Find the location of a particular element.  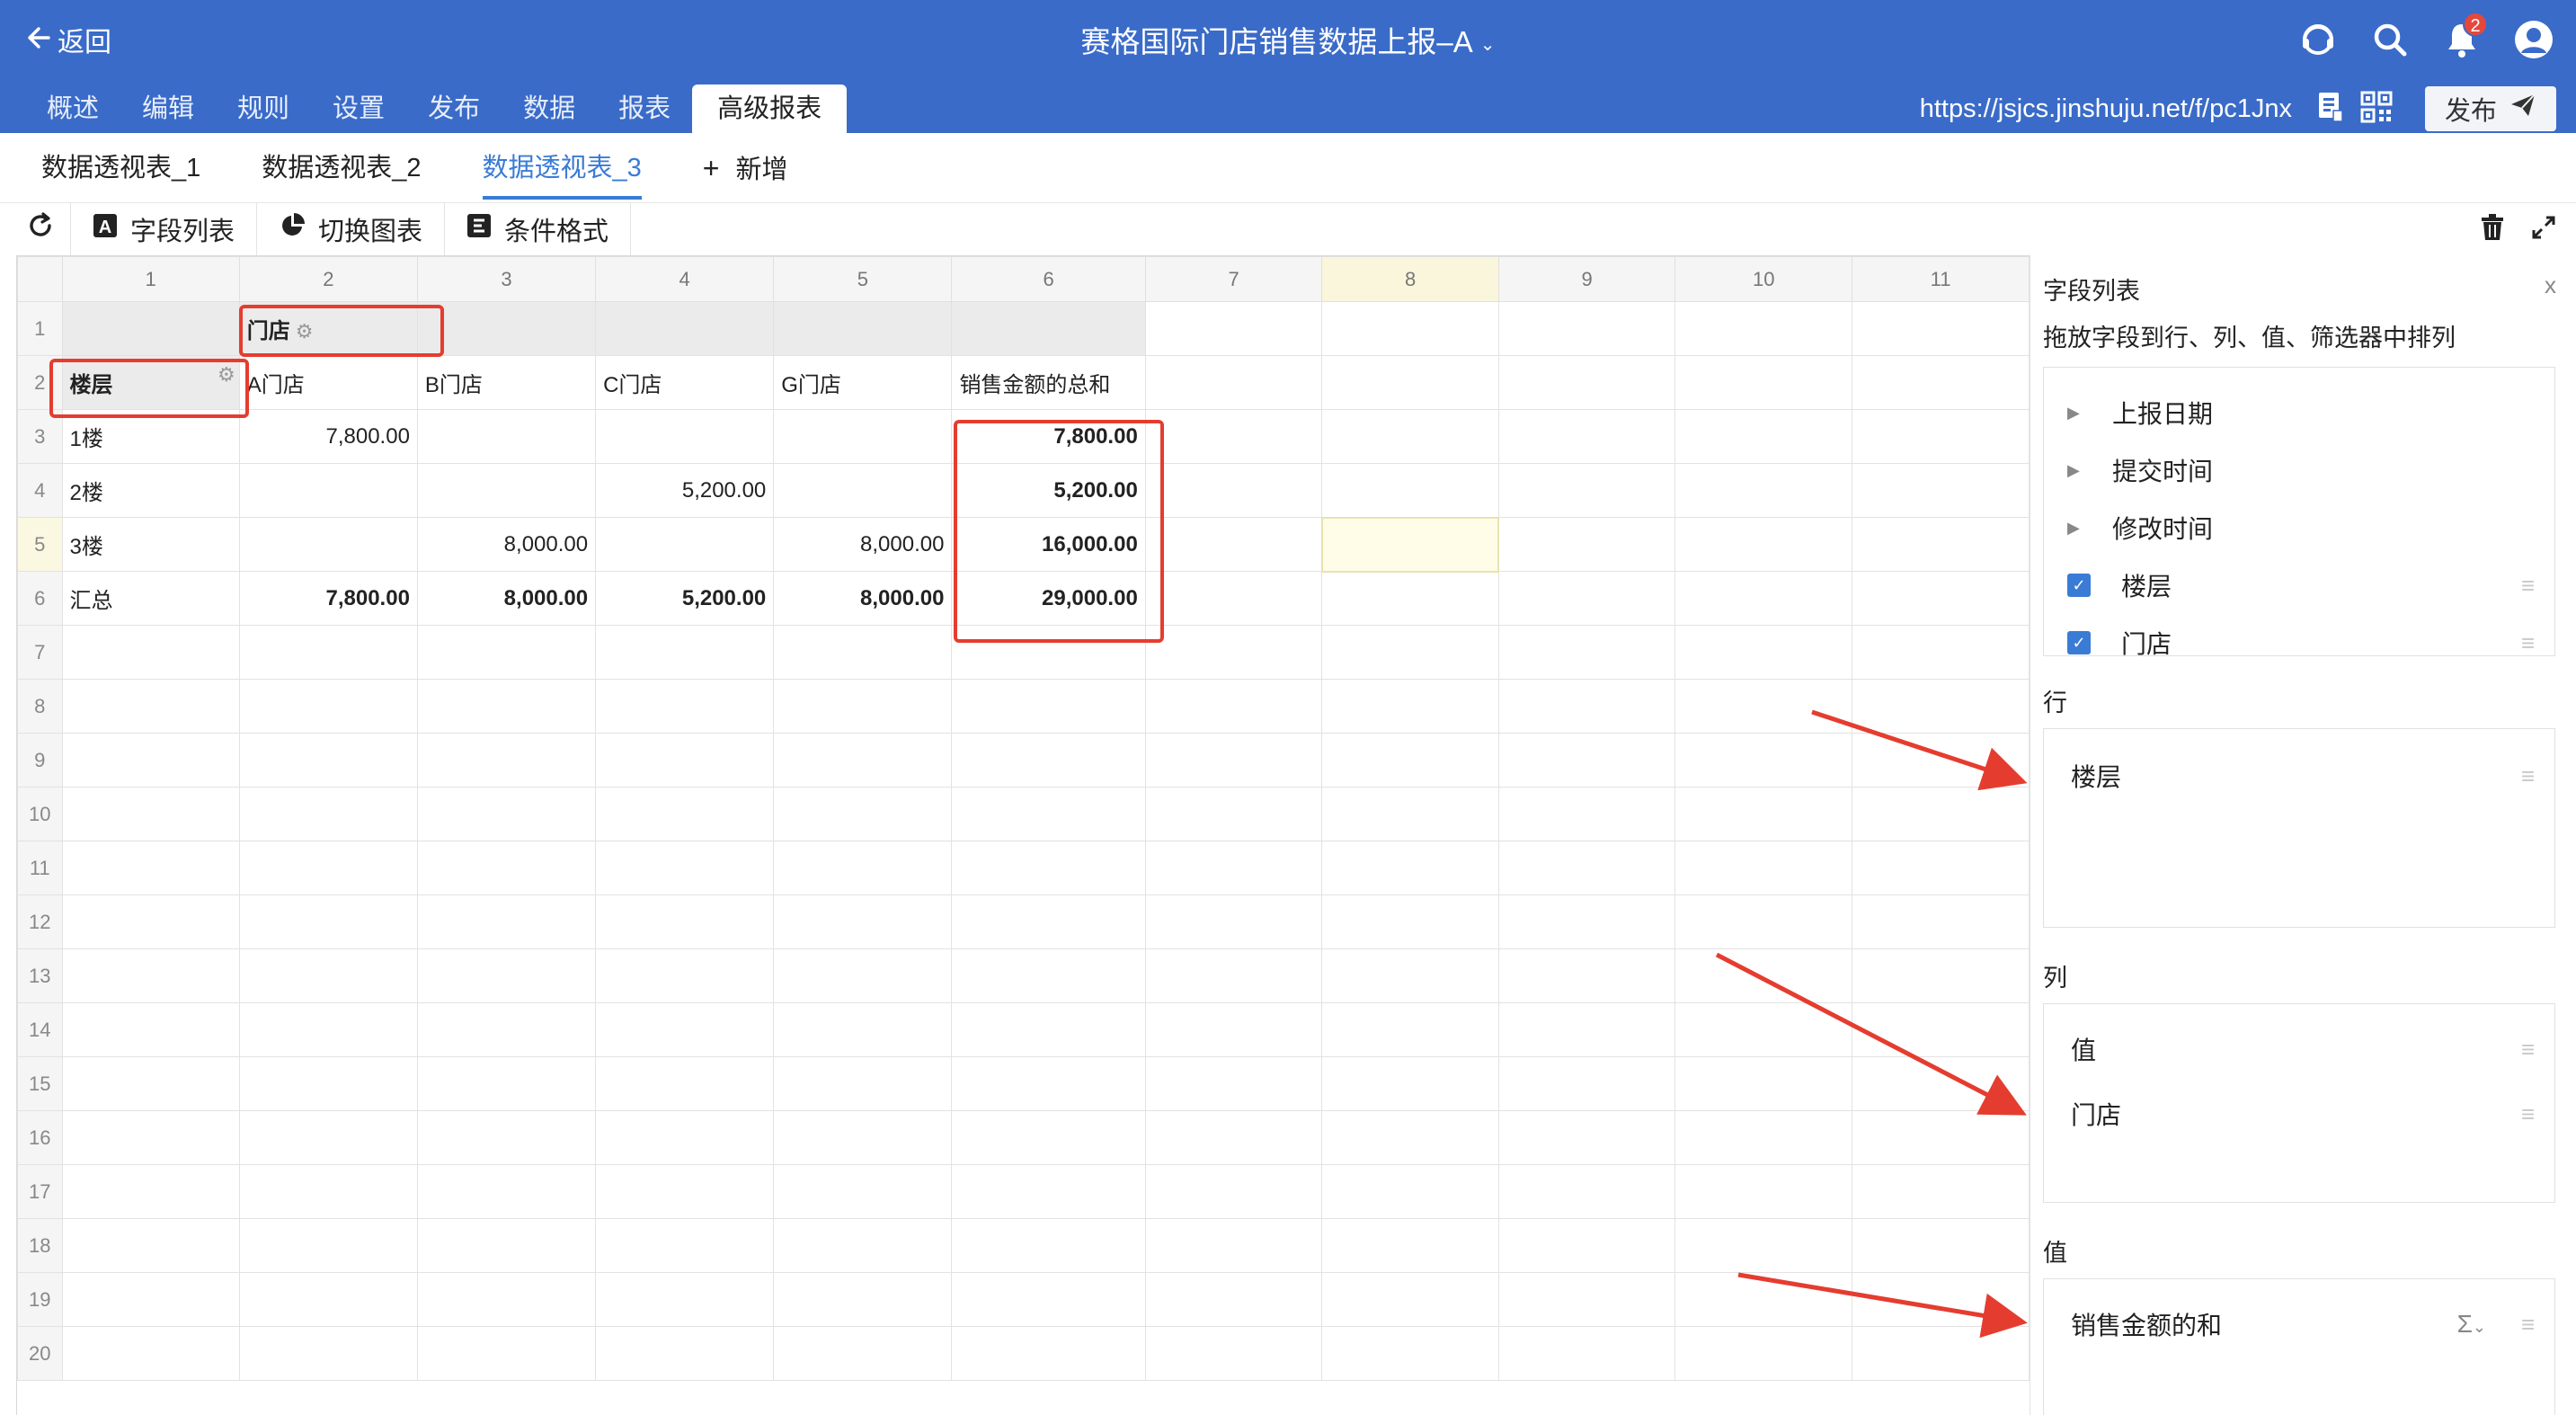

row-header: 4 is located at coordinates (40, 490).